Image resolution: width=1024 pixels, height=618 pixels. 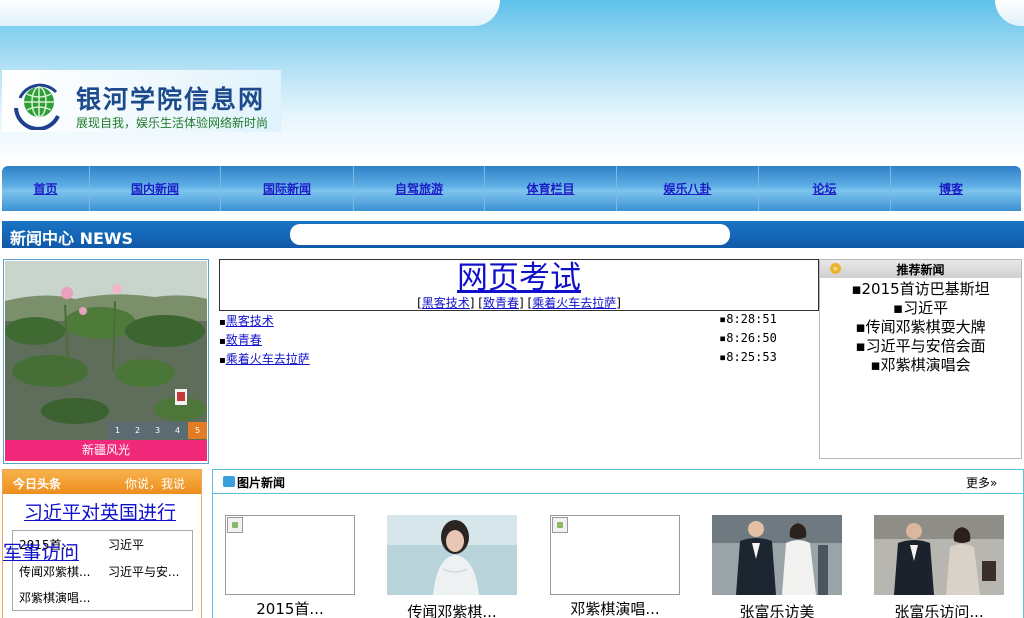 What do you see at coordinates (981, 482) in the screenshot?
I see `more-link: 更多»` at bounding box center [981, 482].